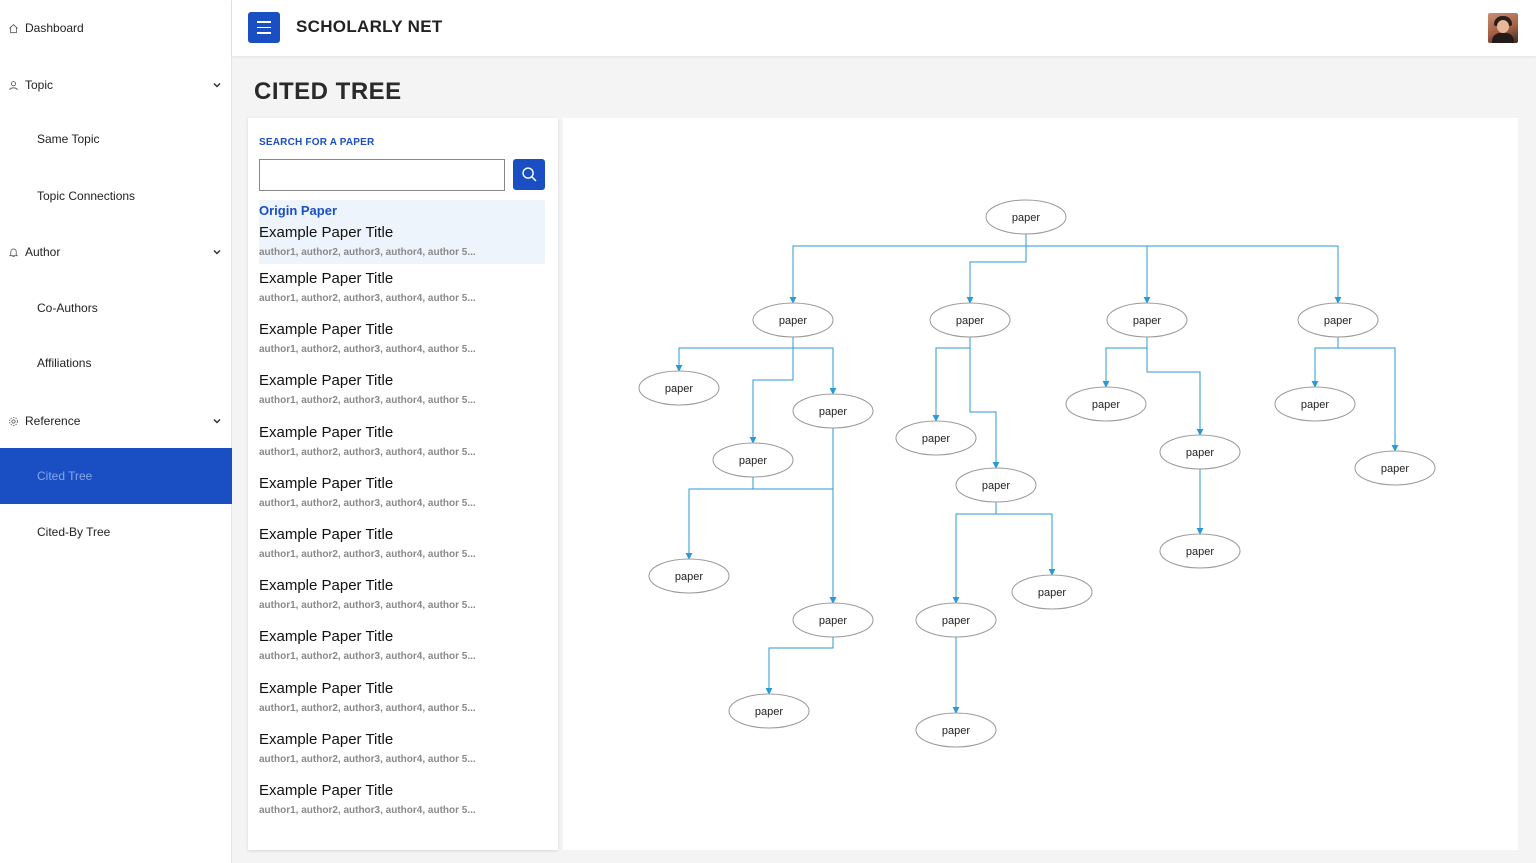  I want to click on tree-node-a4: paper, so click(689, 576).